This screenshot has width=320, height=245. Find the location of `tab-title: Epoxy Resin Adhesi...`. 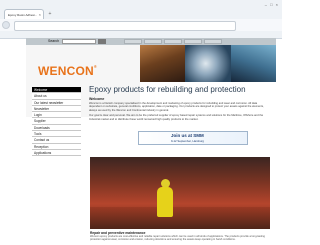

tab-title: Epoxy Resin Adhesi... is located at coordinates (23, 15).